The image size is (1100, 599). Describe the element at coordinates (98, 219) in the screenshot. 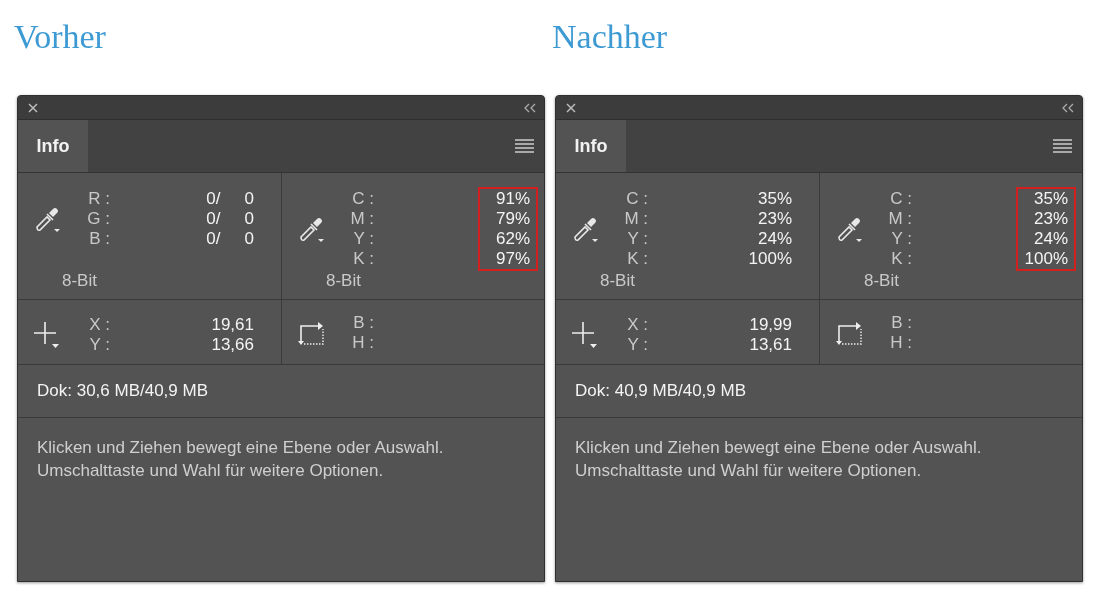

I see `channel-label: G :` at that location.